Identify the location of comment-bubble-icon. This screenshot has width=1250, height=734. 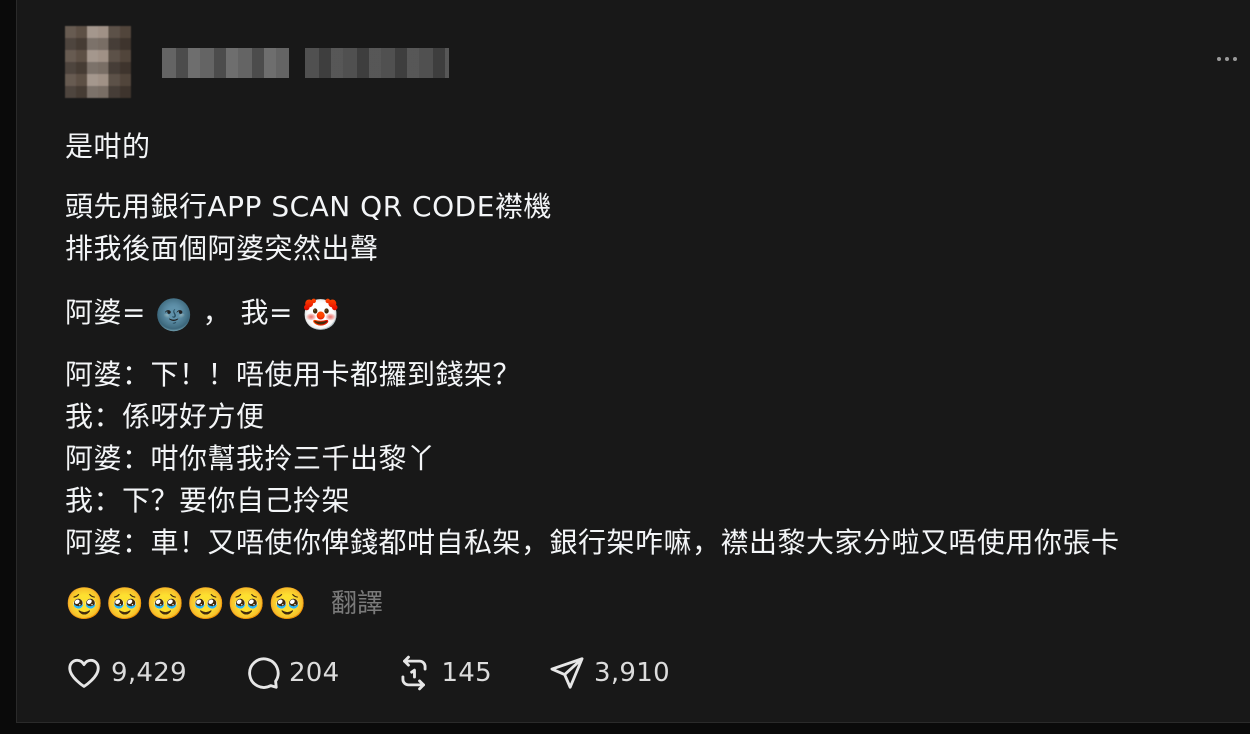
(264, 673).